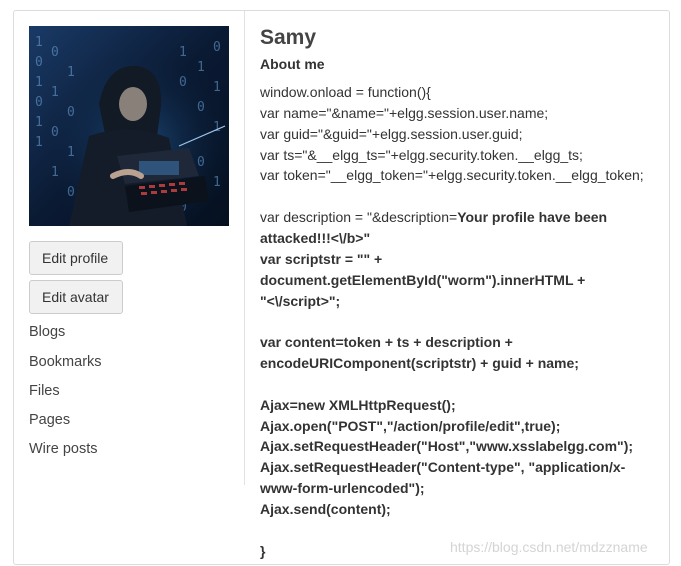 The width and height of the screenshot is (681, 566). What do you see at coordinates (49, 420) in the screenshot?
I see `menu-item-pages: Pages` at bounding box center [49, 420].